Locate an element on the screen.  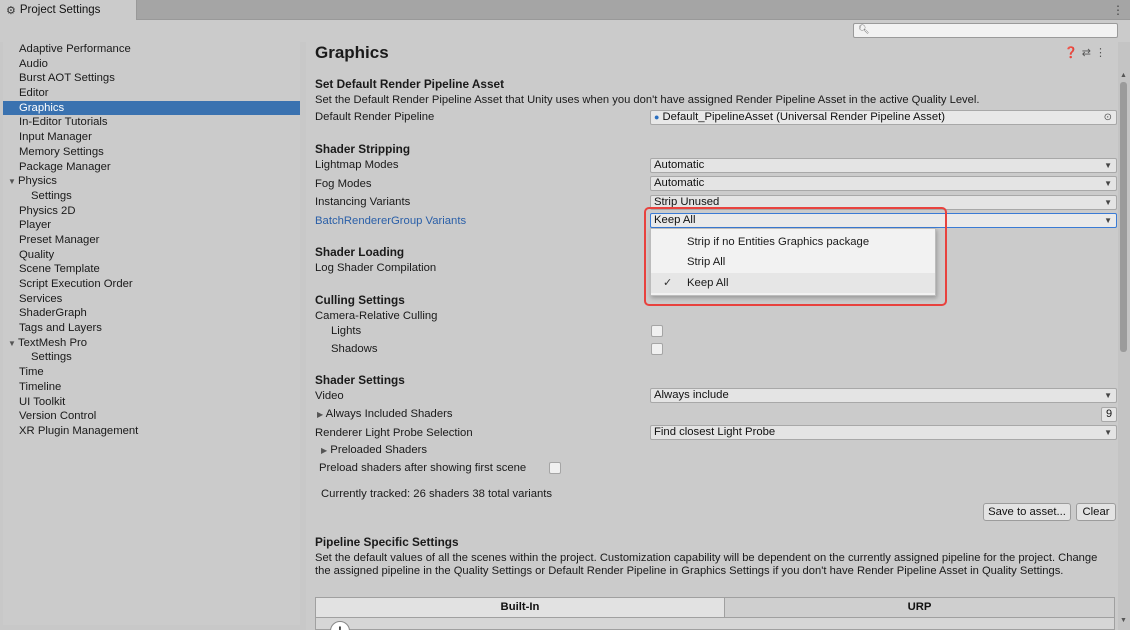
default-render-pipeline-label: Default Render Pipeline is located at coordinates (375, 117).